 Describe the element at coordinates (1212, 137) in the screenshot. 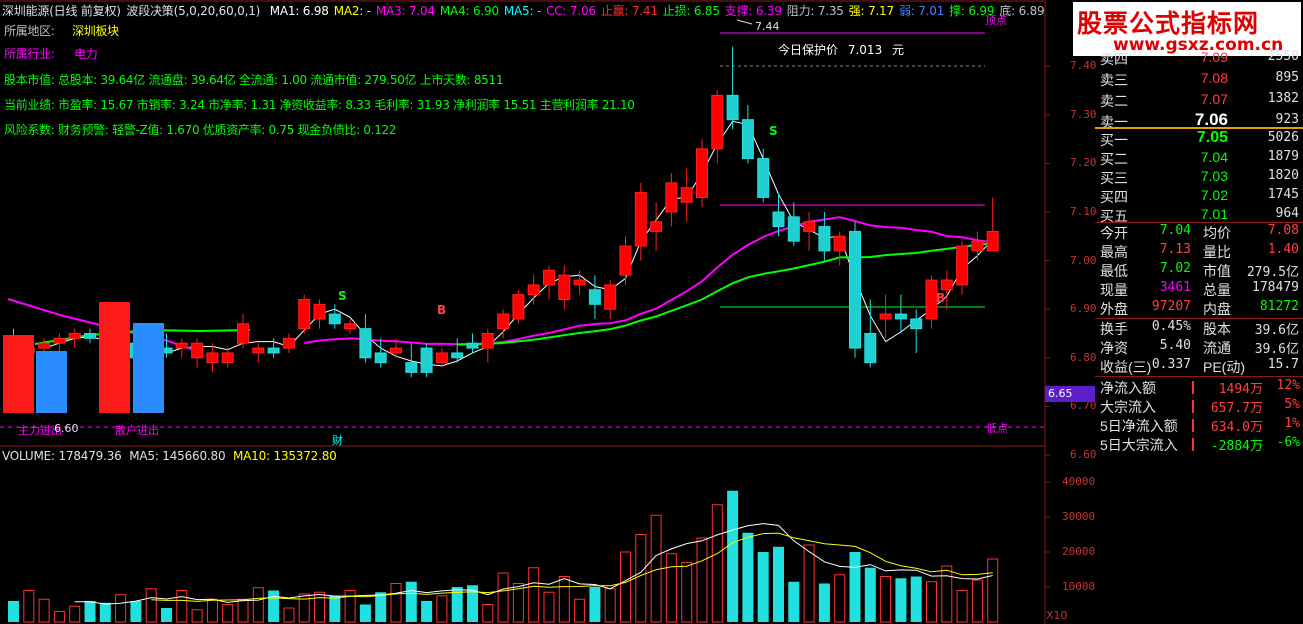

I see `bid-row-price: 7.05` at that location.